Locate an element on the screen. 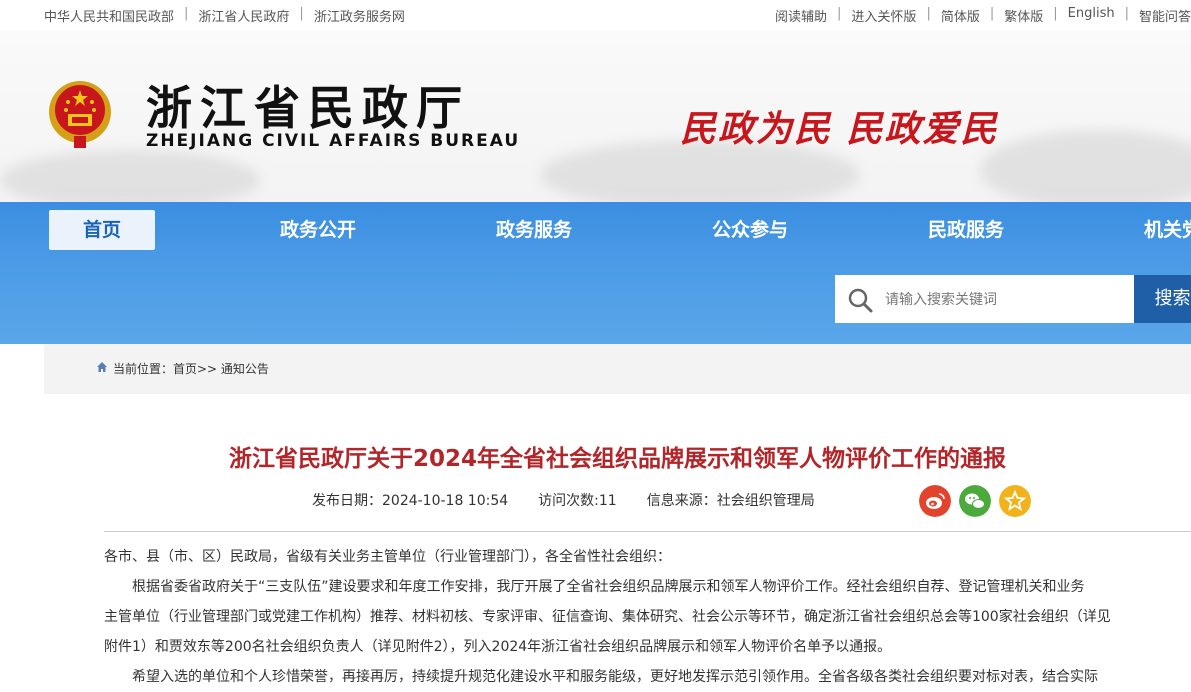 The image size is (1191, 692). search-icon is located at coordinates (860, 300).